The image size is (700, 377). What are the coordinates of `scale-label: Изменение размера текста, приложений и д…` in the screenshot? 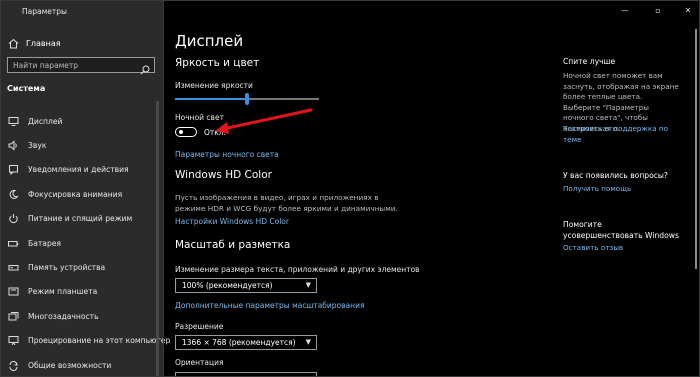 It's located at (297, 269).